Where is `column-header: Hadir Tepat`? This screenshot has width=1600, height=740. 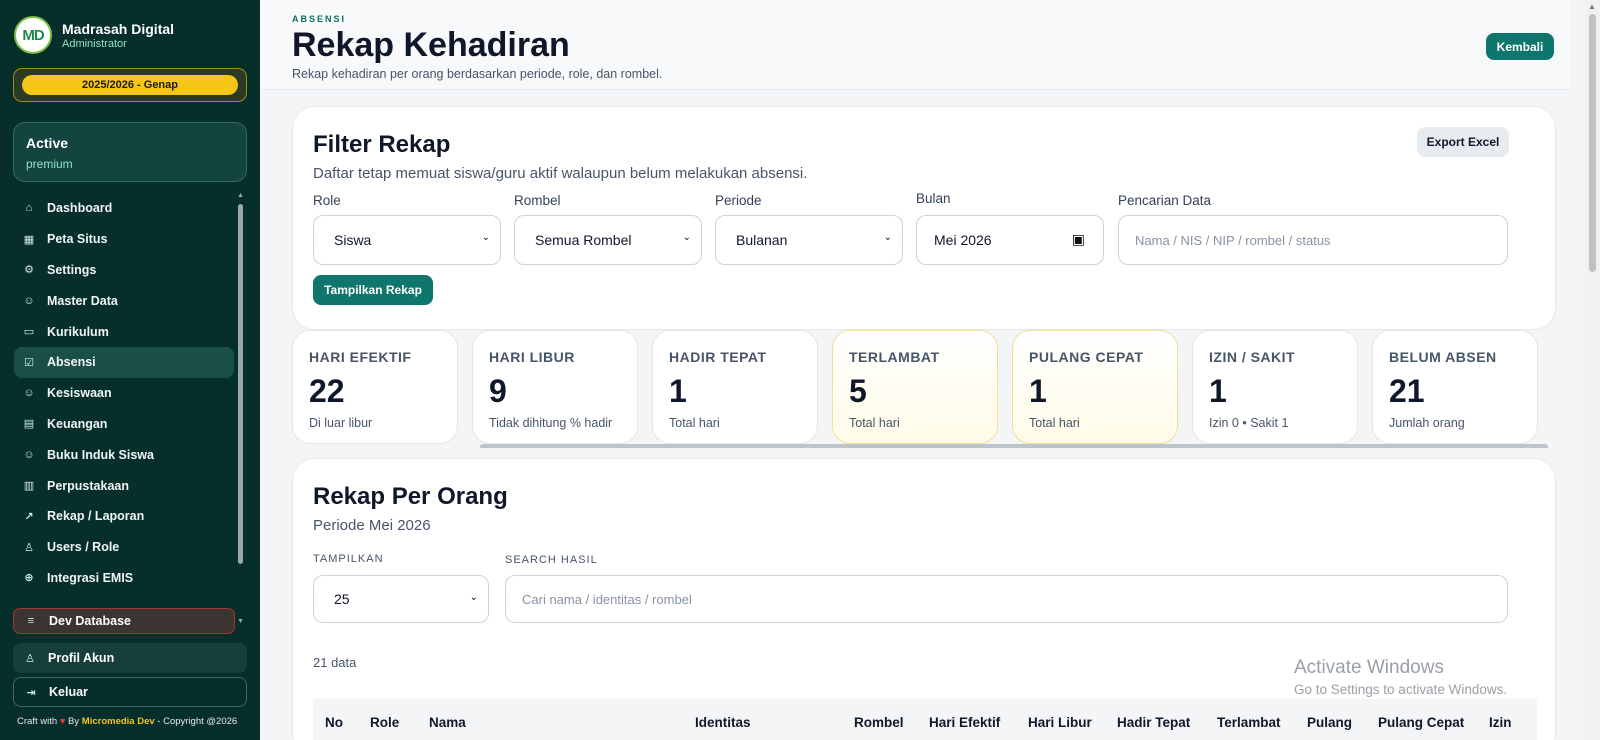
column-header: Hadir Tepat is located at coordinates (1153, 722).